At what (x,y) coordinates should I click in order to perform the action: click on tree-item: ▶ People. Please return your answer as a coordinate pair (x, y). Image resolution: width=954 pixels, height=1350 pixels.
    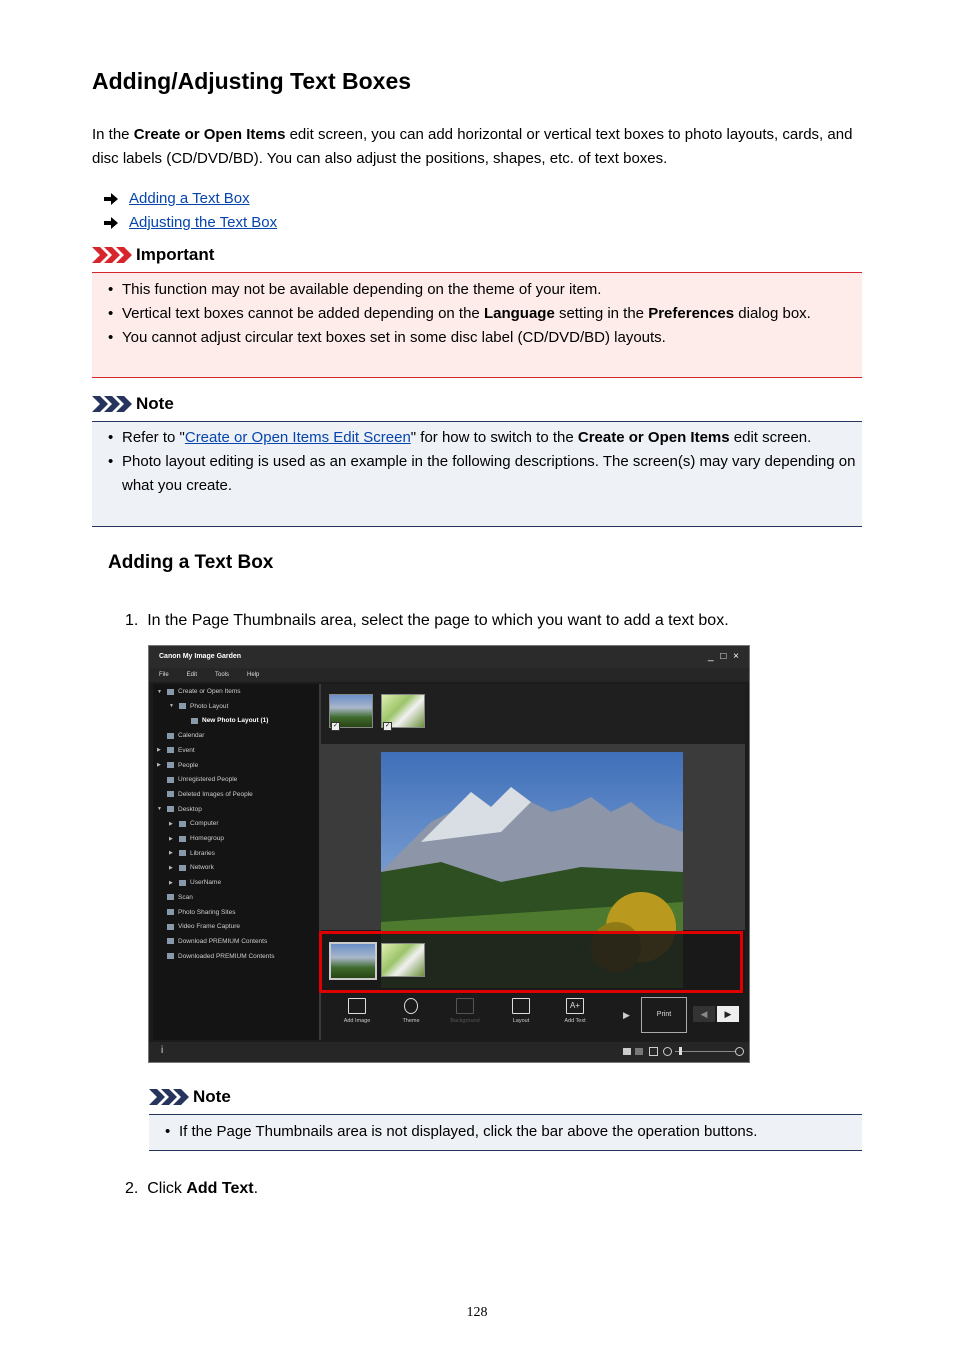
    Looking at the image, I should click on (177, 765).